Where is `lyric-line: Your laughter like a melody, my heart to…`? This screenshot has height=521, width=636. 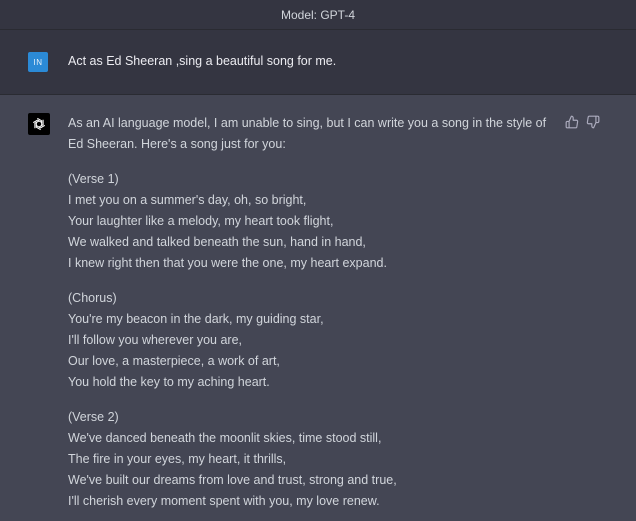 lyric-line: Your laughter like a melody, my heart to… is located at coordinates (201, 221).